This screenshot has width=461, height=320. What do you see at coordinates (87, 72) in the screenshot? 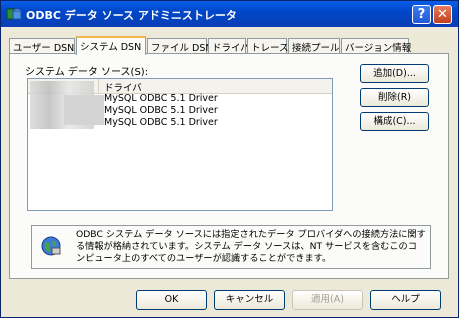
I see `system-data-sources-label: システム データ ソース(S):` at bounding box center [87, 72].